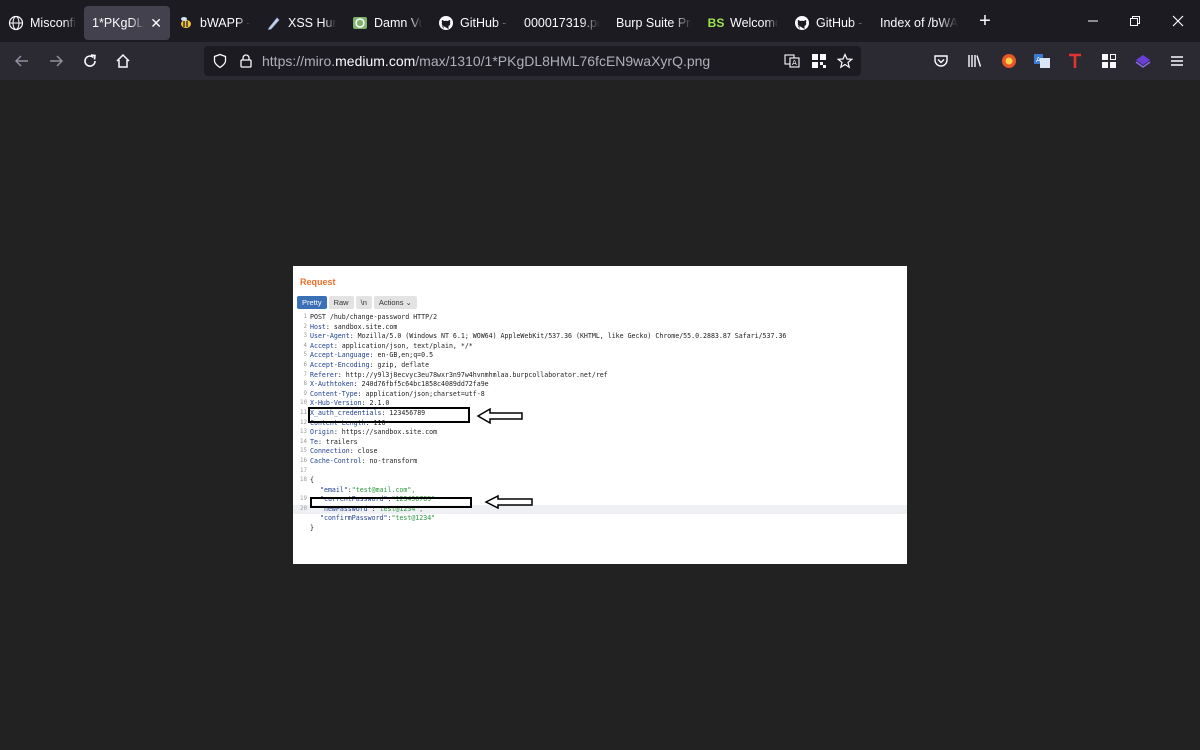 This screenshot has height=750, width=1200. Describe the element at coordinates (341, 302) in the screenshot. I see `view-button-2: Raw` at that location.